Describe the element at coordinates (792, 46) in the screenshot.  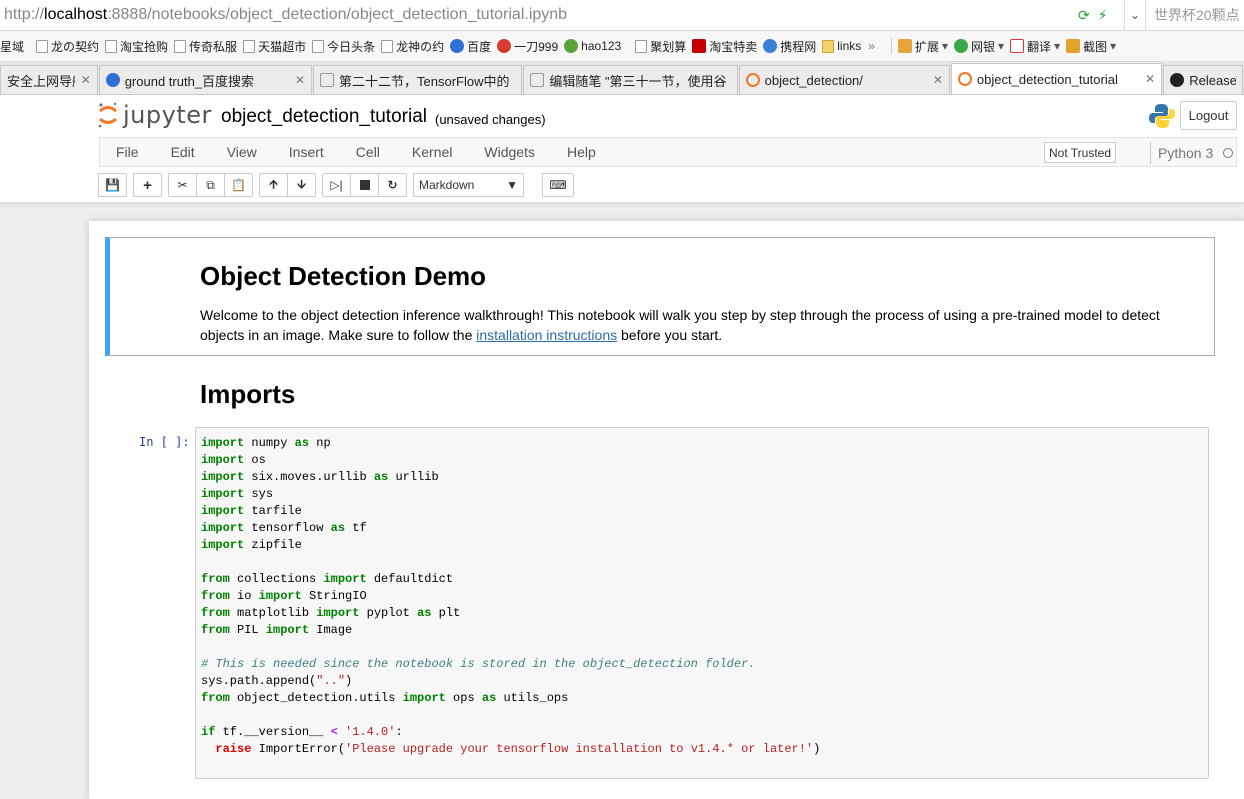
I see `bookmark-item: 携程网` at that location.